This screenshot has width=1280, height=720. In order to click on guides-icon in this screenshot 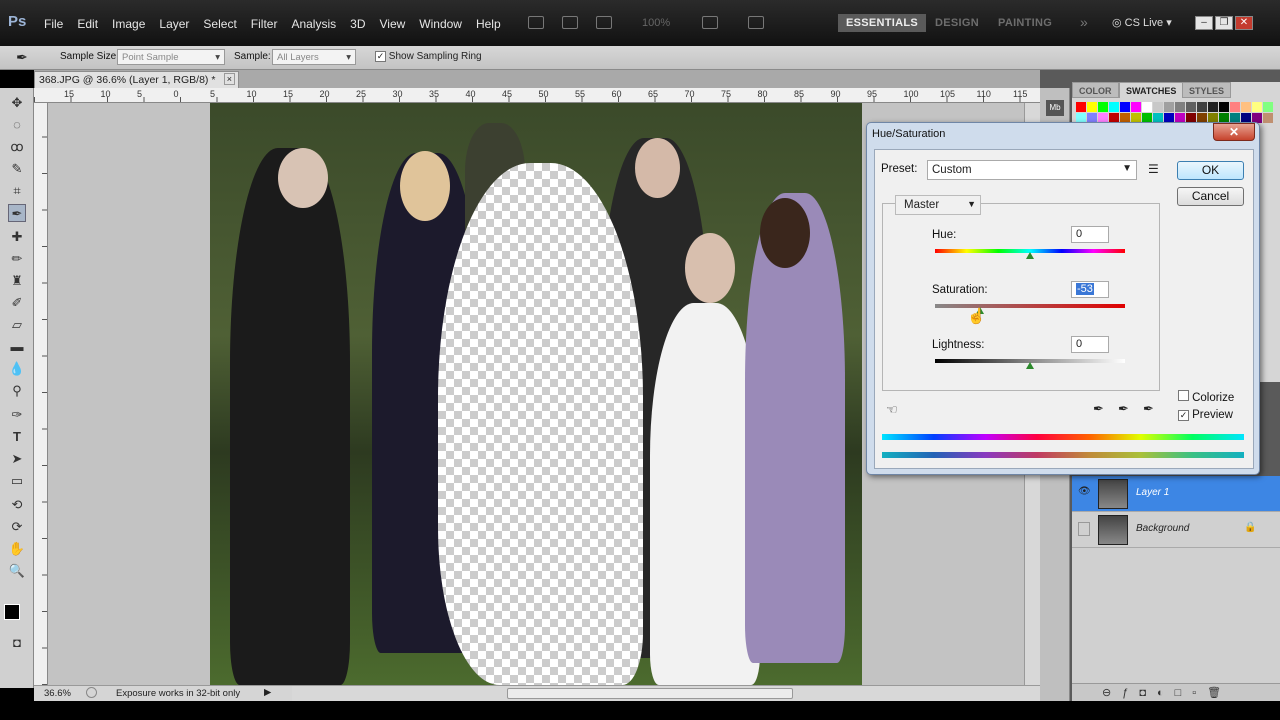, I will do `click(604, 22)`.